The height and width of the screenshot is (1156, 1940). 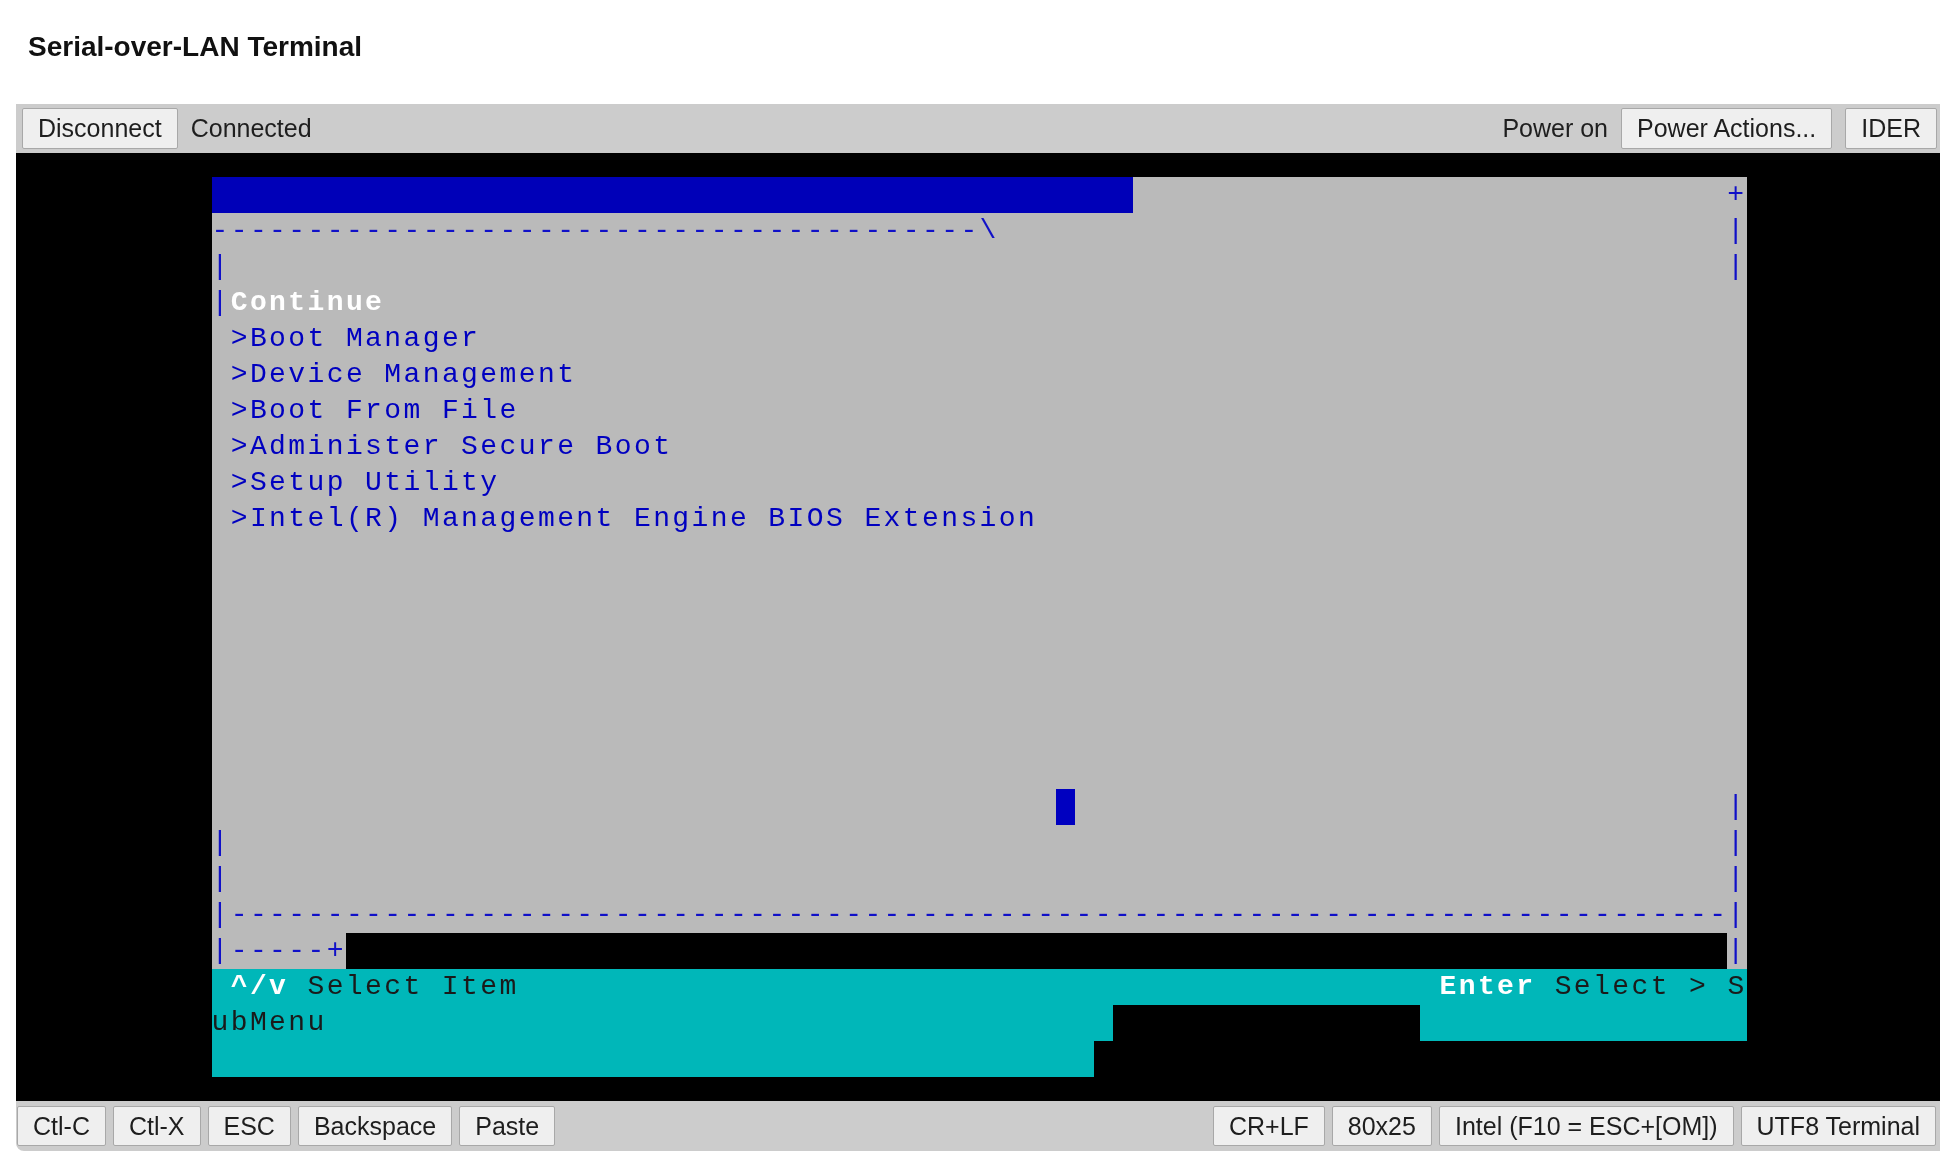 I want to click on hint-text: Select > S, so click(x=1650, y=987).